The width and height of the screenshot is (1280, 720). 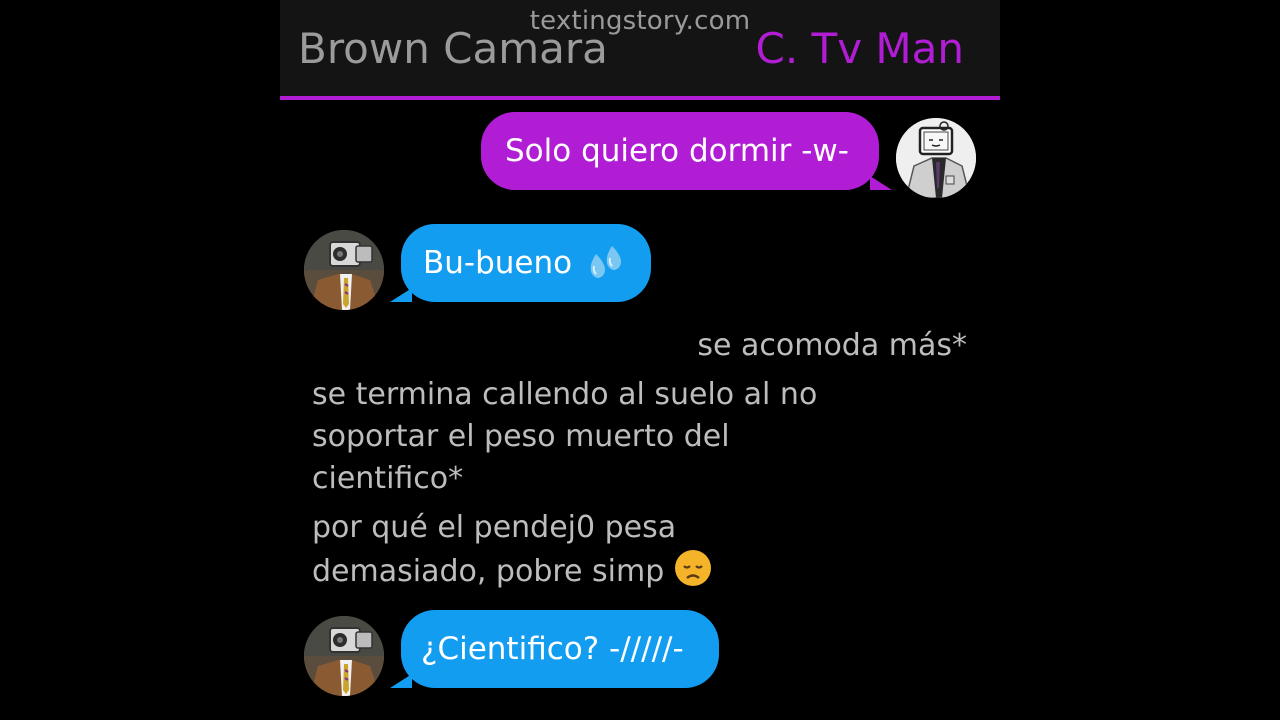 What do you see at coordinates (565, 394) in the screenshot?
I see `narration-line: se termina callendo al suelo al no` at bounding box center [565, 394].